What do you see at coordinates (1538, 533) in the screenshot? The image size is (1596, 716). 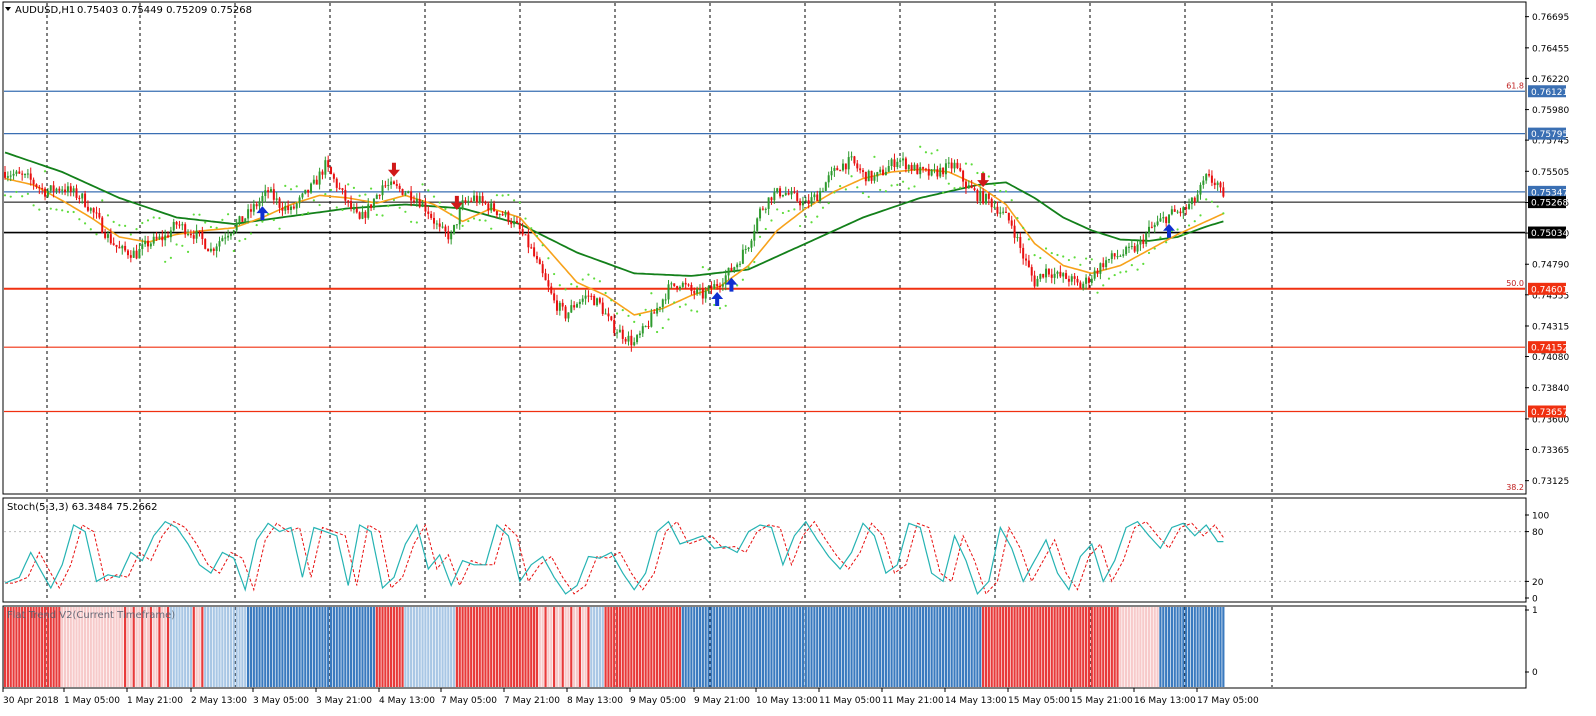 I see `stoch-tick-label: 80` at bounding box center [1538, 533].